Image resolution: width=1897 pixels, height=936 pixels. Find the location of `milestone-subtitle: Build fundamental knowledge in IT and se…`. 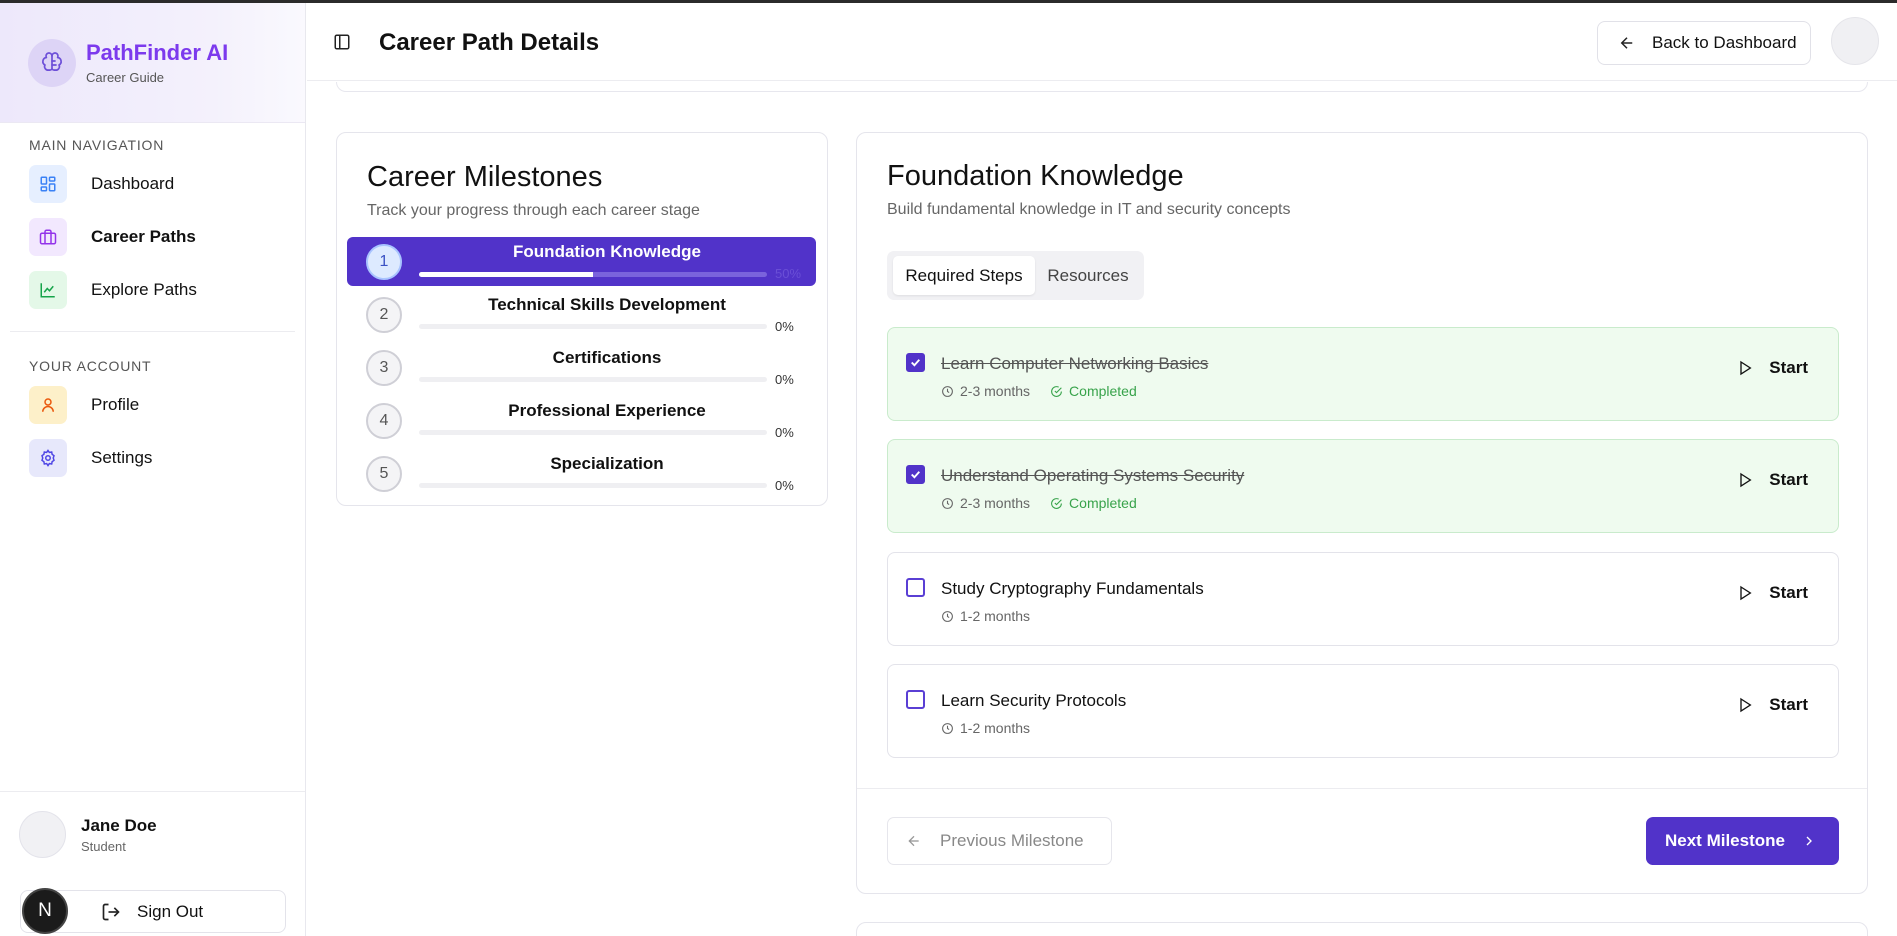

milestone-subtitle: Build fundamental knowledge in IT and se… is located at coordinates (1089, 209).